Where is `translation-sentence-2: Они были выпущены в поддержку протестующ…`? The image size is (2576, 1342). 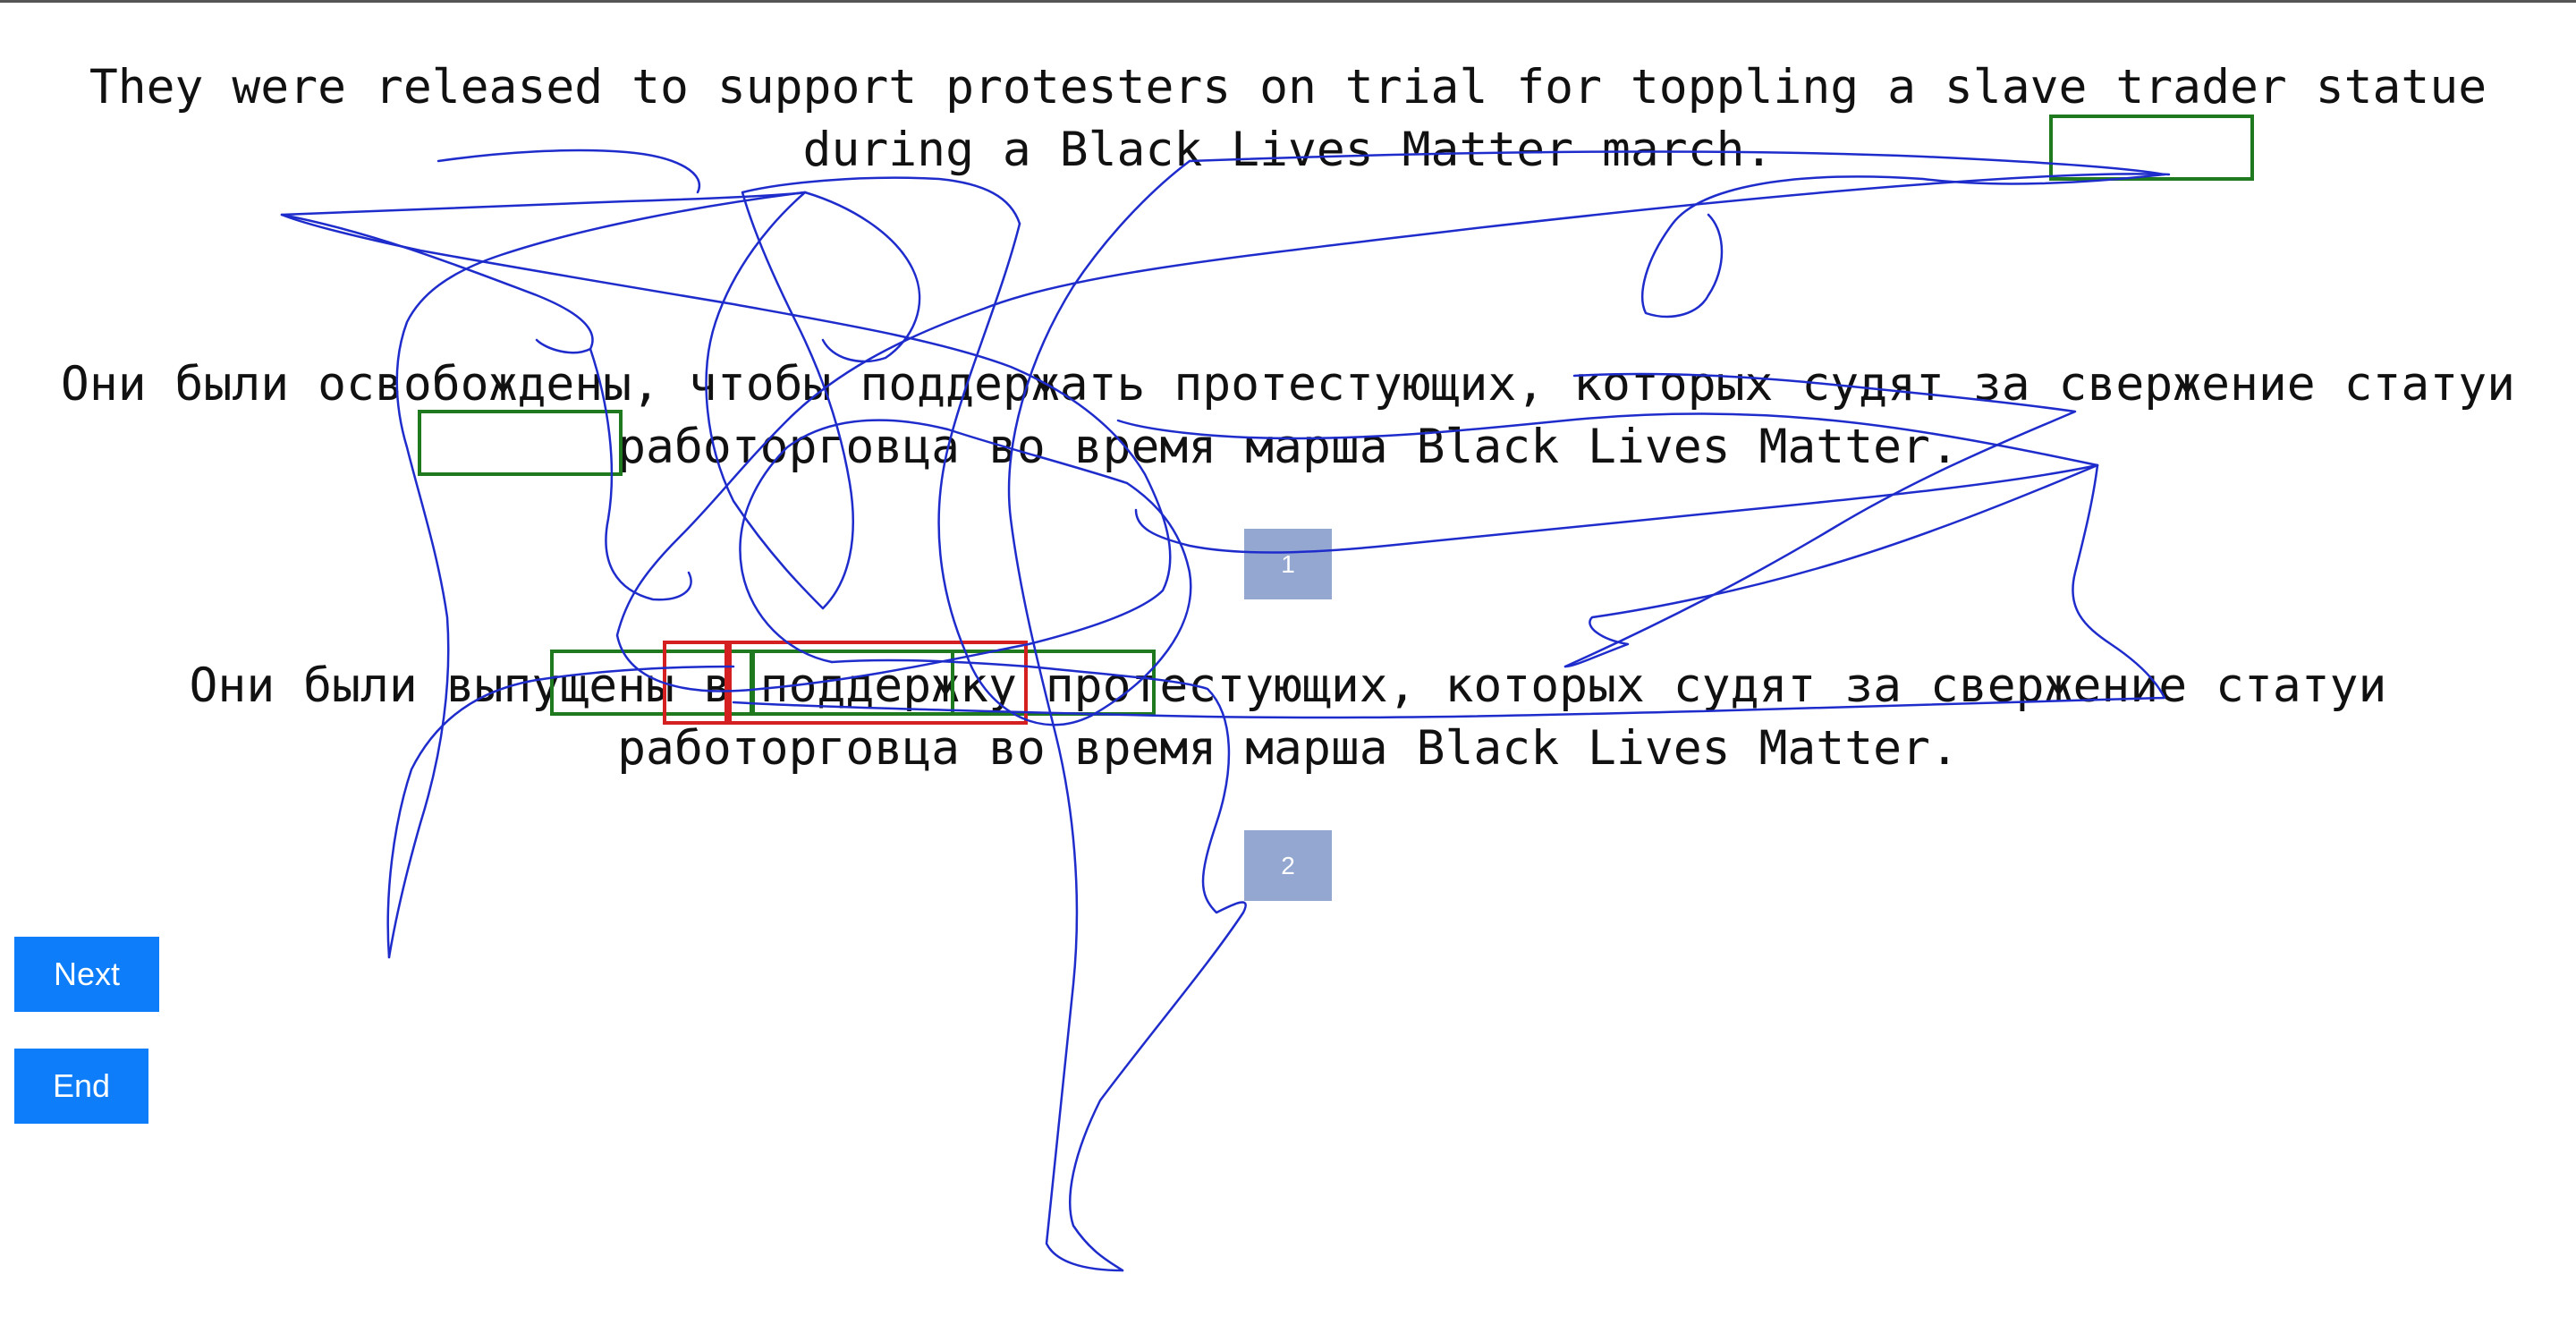 translation-sentence-2: Они были выпущены в поддержку протестующ… is located at coordinates (1288, 717).